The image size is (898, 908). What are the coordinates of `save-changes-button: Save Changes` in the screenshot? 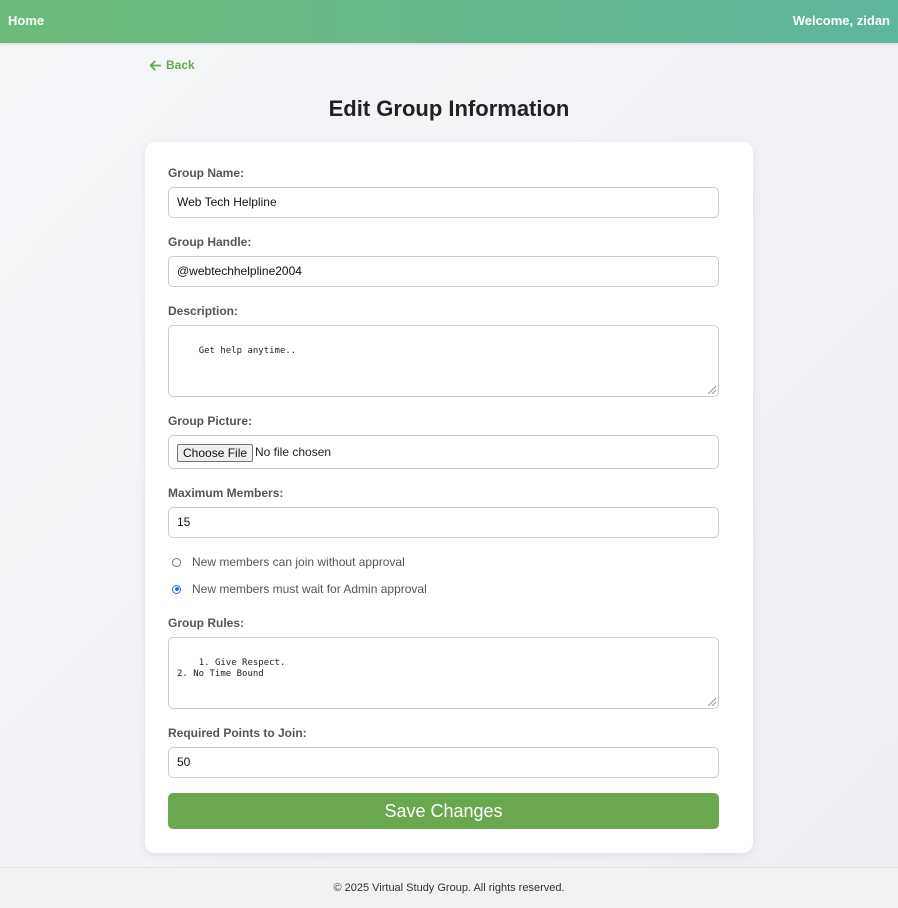 It's located at (443, 811).